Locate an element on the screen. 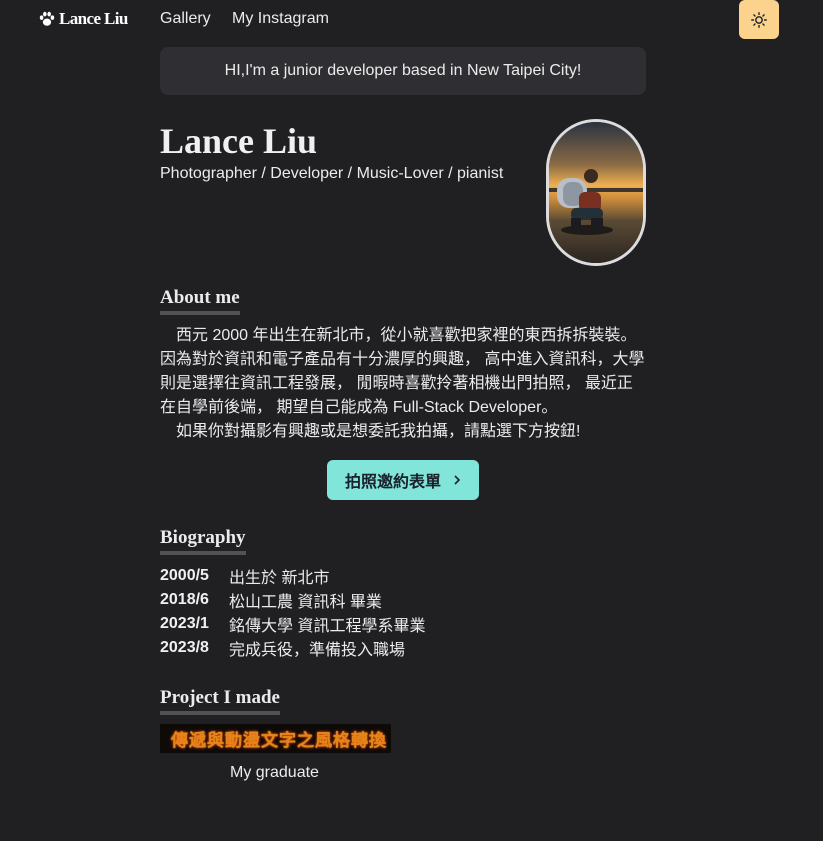  biography-year: 2023/8 is located at coordinates (184, 647).